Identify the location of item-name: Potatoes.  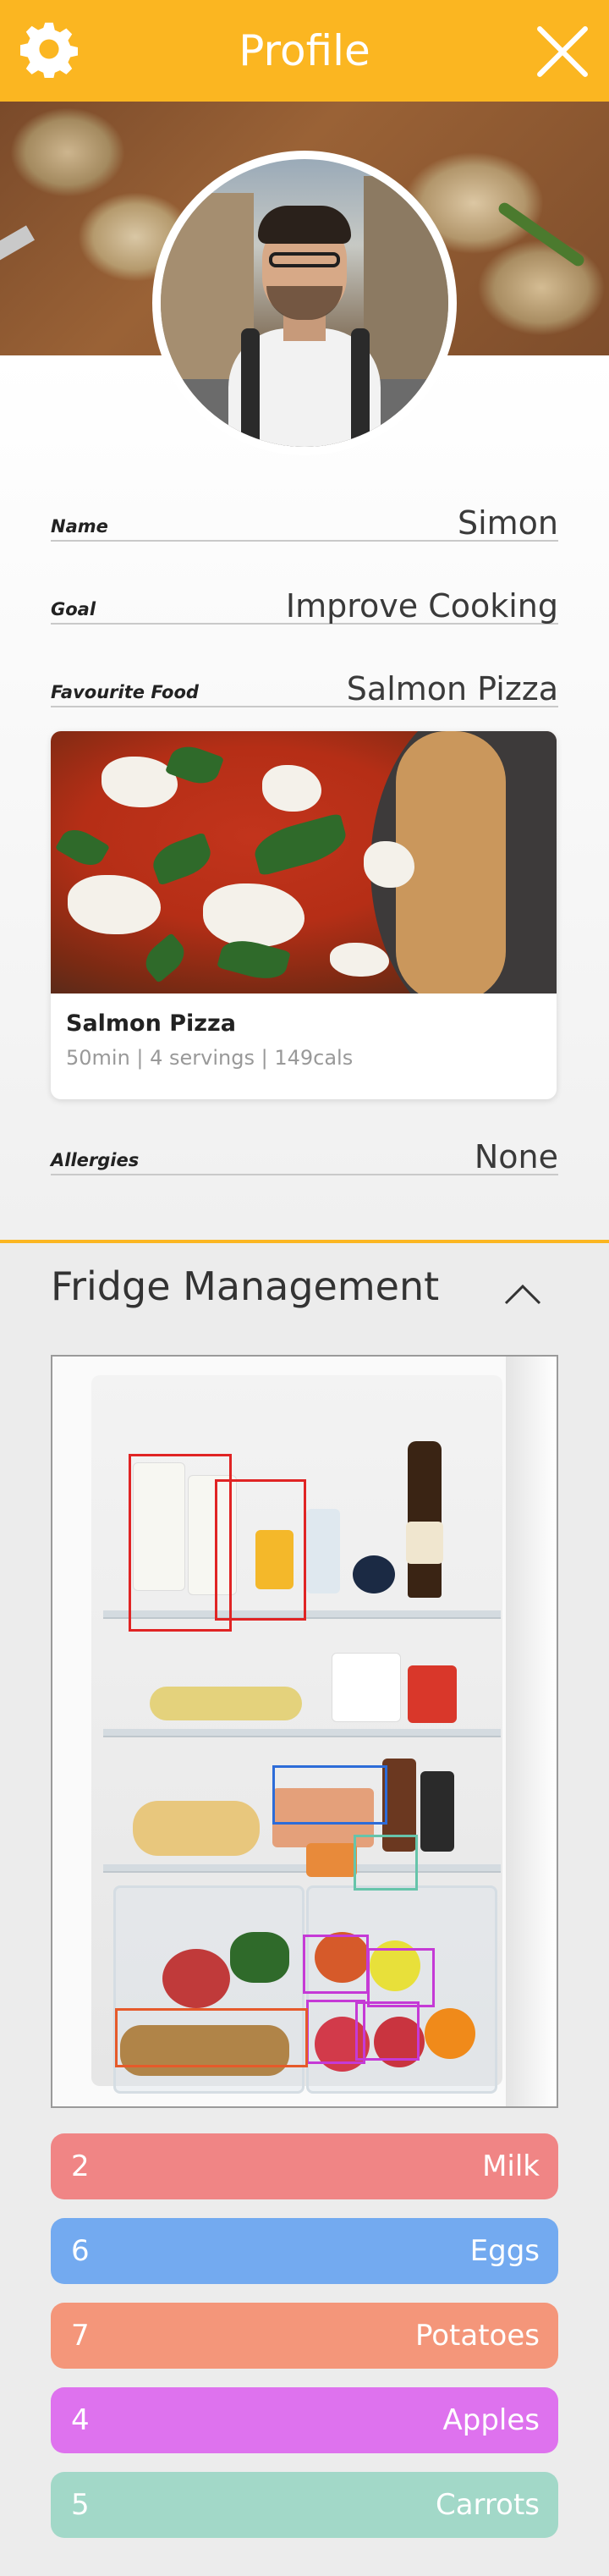
(477, 2336).